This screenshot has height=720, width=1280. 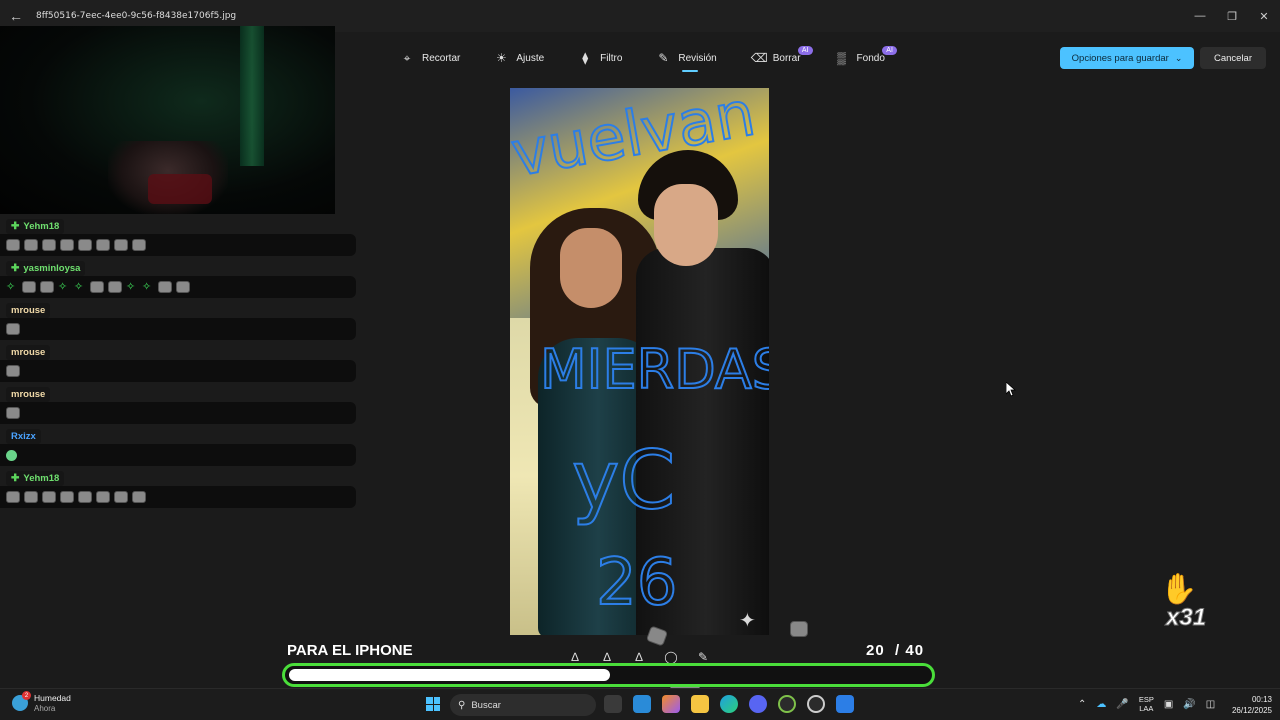 What do you see at coordinates (1210, 704) in the screenshot?
I see `battery-icon: ◫` at bounding box center [1210, 704].